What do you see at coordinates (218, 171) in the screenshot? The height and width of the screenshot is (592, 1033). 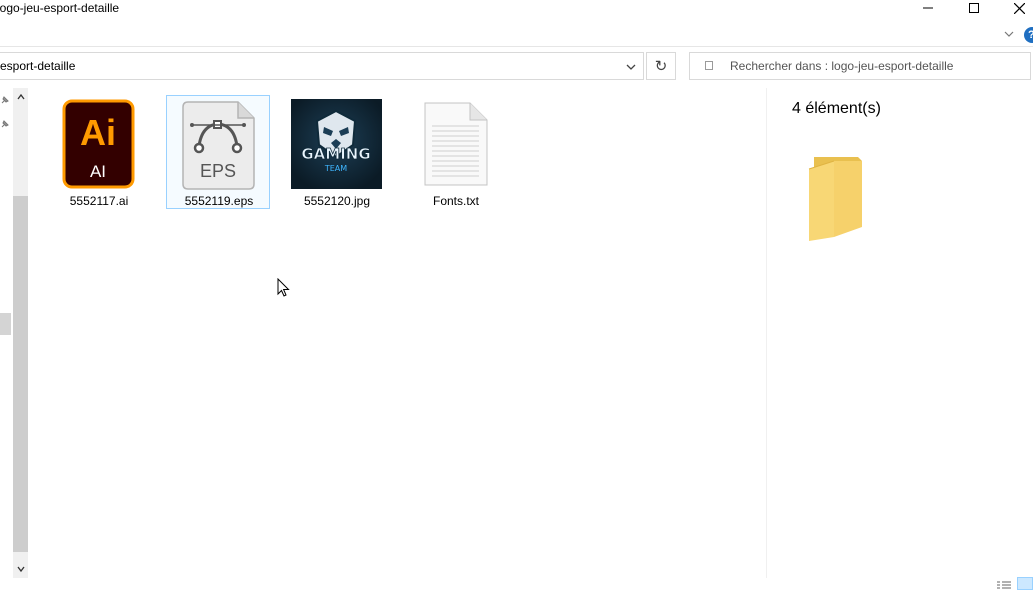 I see `svg-text: EPS` at bounding box center [218, 171].